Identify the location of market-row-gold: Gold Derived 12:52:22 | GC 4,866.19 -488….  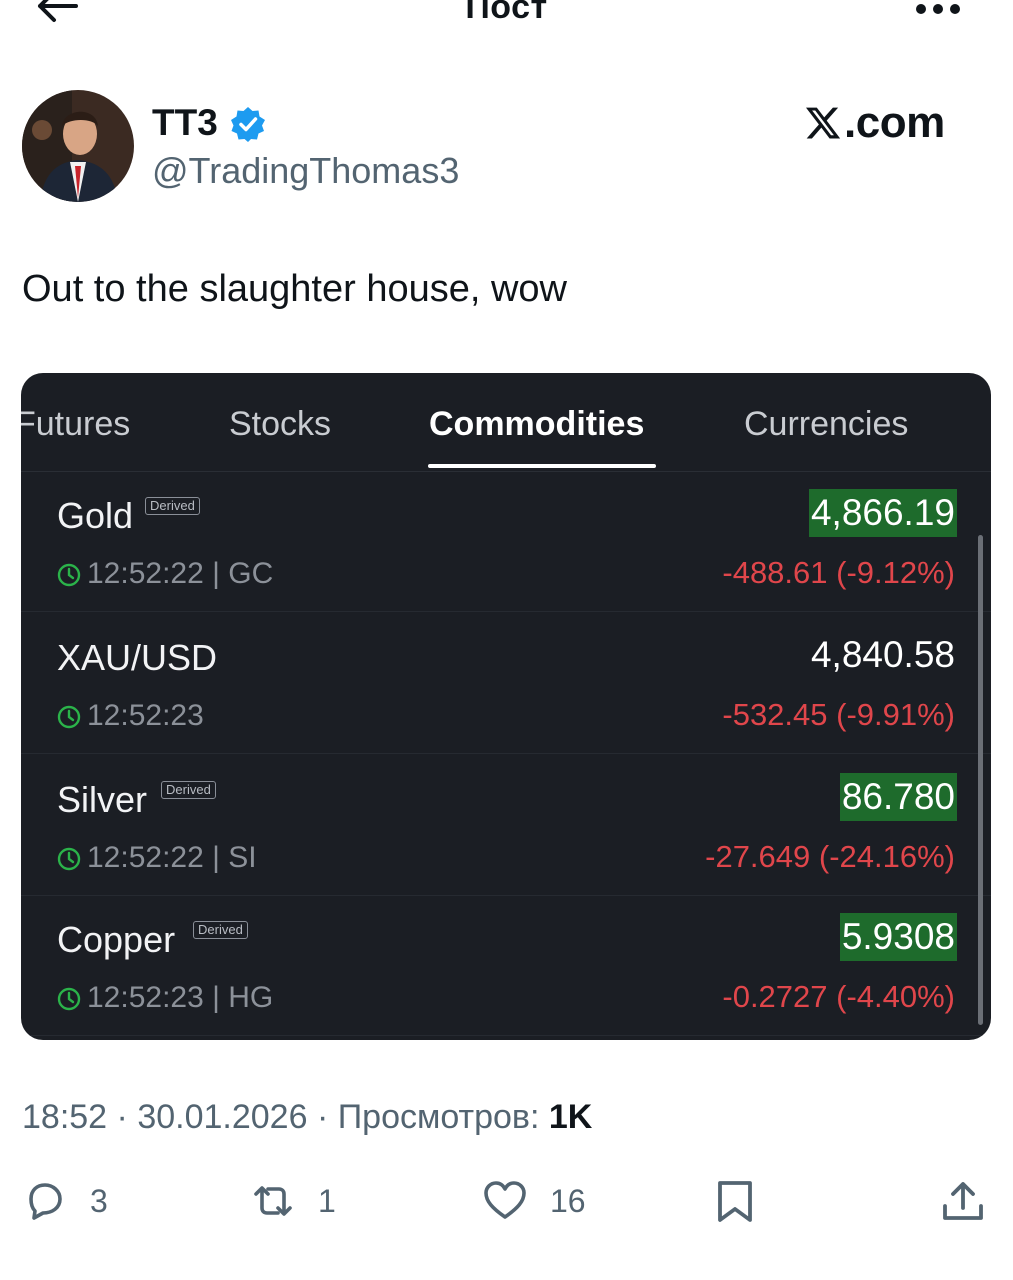
(506, 541).